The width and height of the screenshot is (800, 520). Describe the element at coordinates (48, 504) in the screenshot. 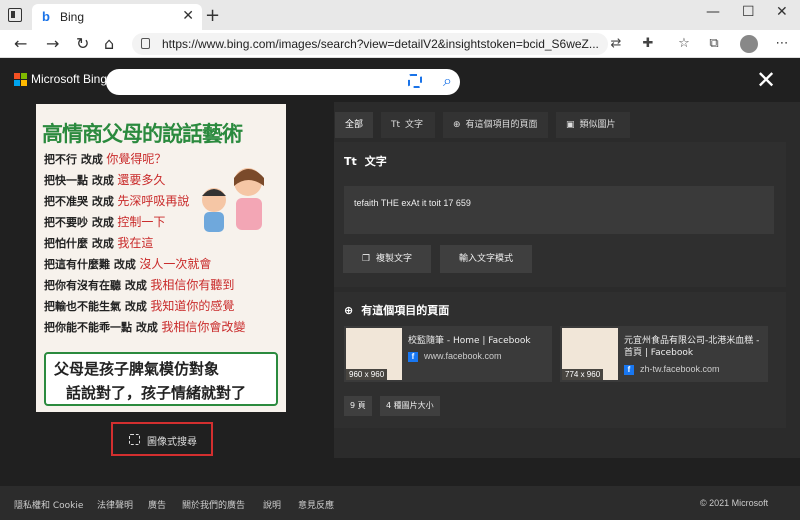

I see `footer-link-privacy: 隱私權和 Cookie` at that location.